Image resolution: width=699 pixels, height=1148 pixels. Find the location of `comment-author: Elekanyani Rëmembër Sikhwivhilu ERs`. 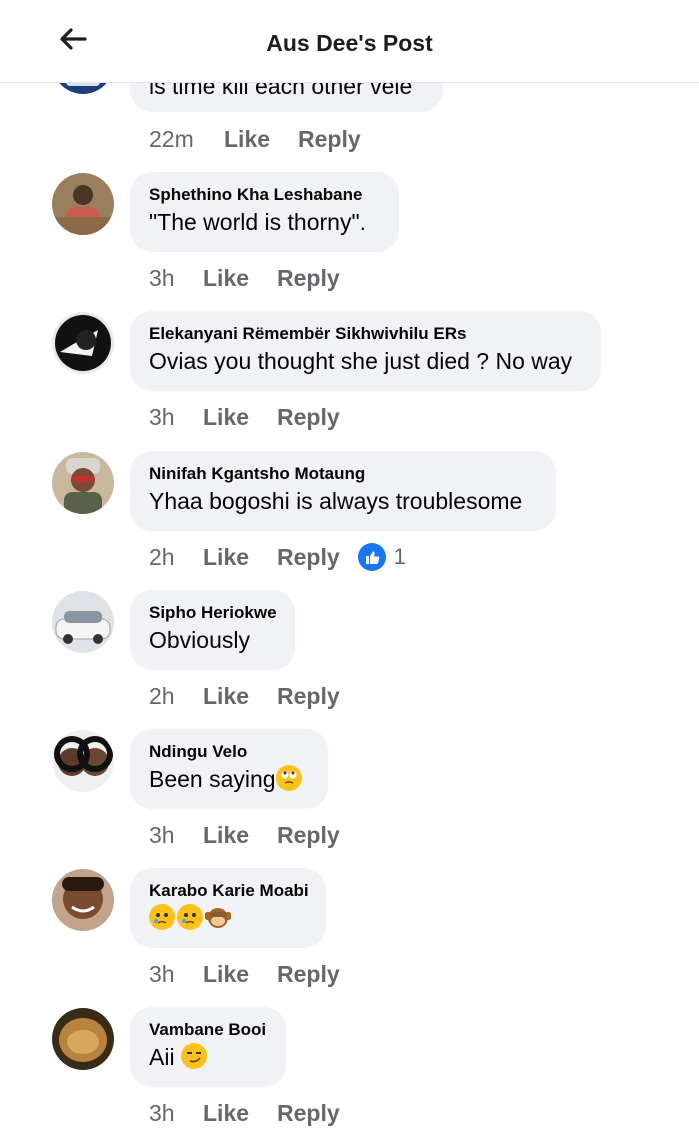

comment-author: Elekanyani Rëmembër Sikhwivhilu ERs is located at coordinates (365, 334).